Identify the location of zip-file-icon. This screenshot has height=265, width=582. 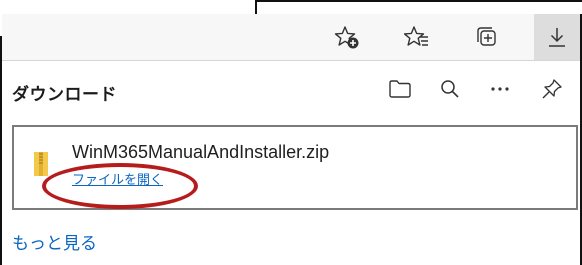
(41, 164).